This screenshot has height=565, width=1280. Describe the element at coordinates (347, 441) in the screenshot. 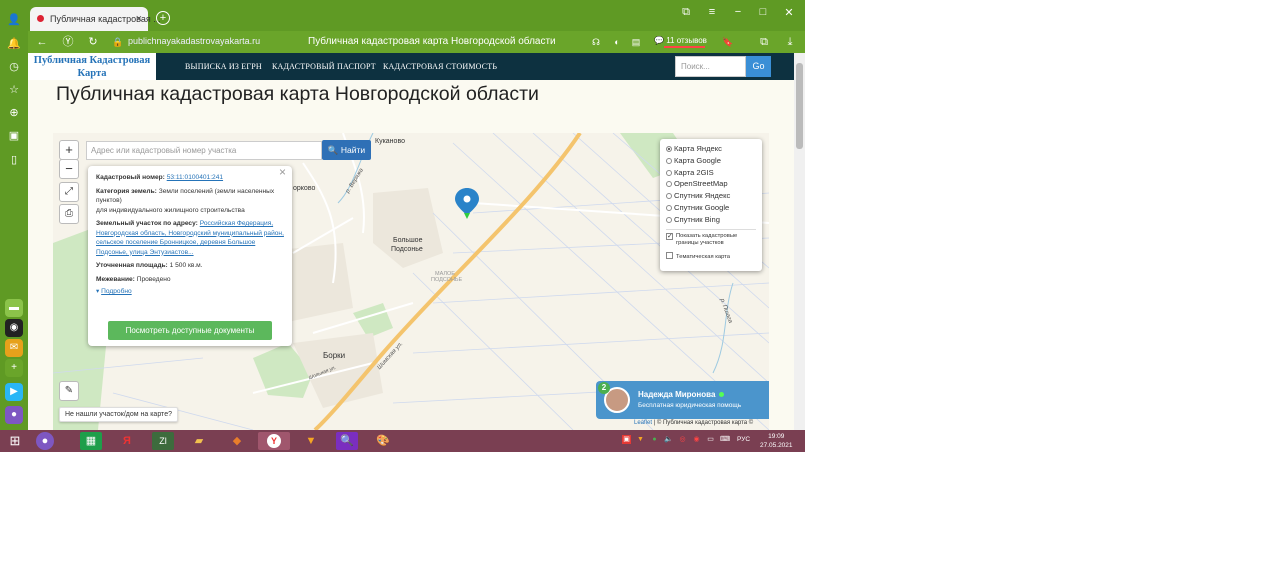

I see `search-app-icon: 🔍` at that location.